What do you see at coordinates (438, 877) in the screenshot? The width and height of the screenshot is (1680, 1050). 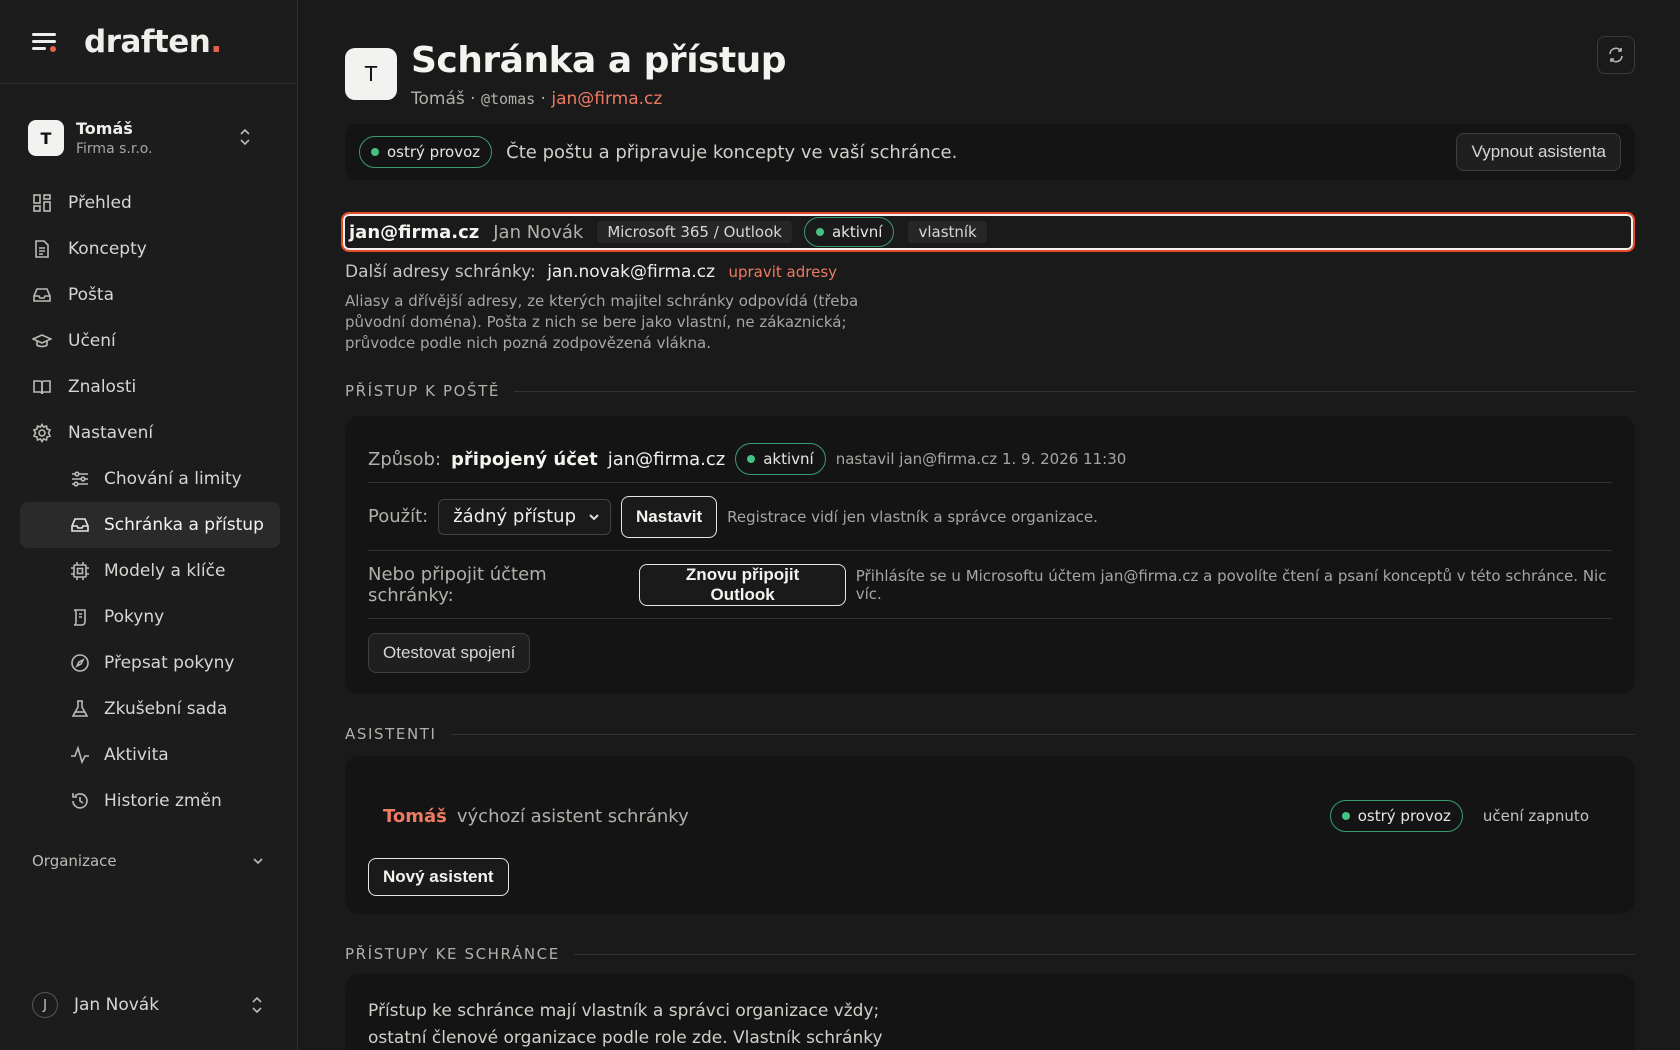 I see `new-assistant-button: Nový asistent` at bounding box center [438, 877].